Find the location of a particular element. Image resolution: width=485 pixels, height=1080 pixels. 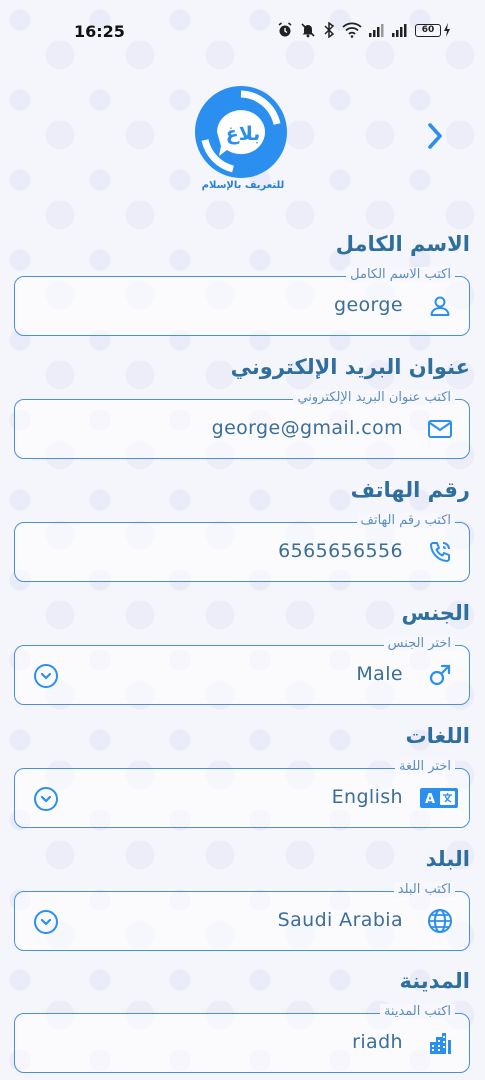

field-hint: اكتب رقم الهاتف is located at coordinates (405, 520).